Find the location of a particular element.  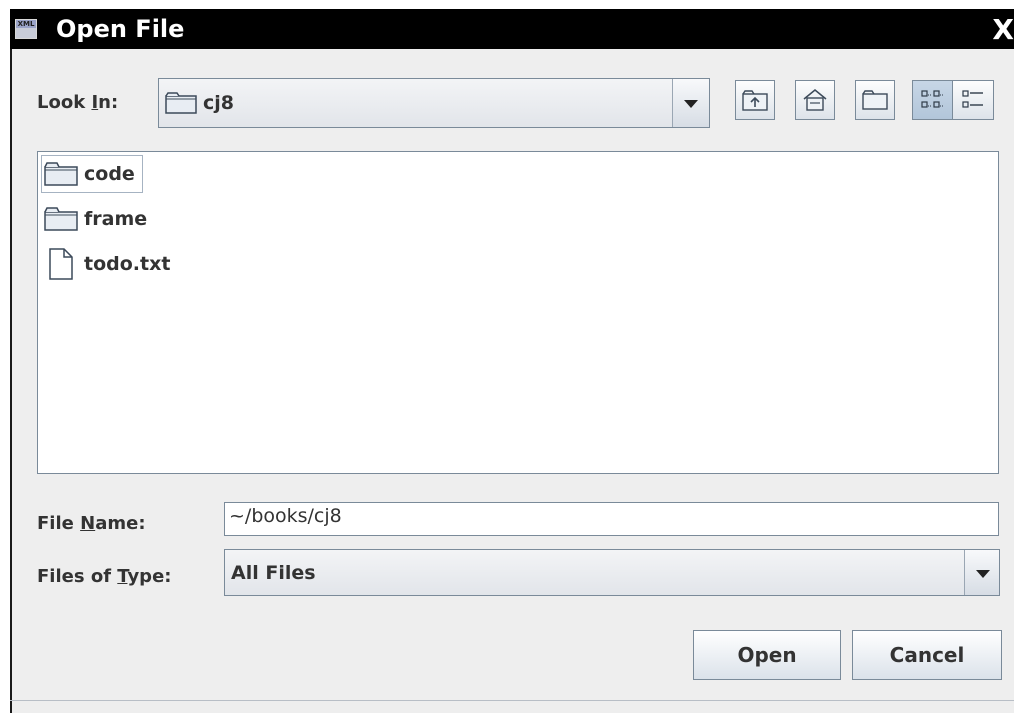

details-view-button is located at coordinates (973, 100).